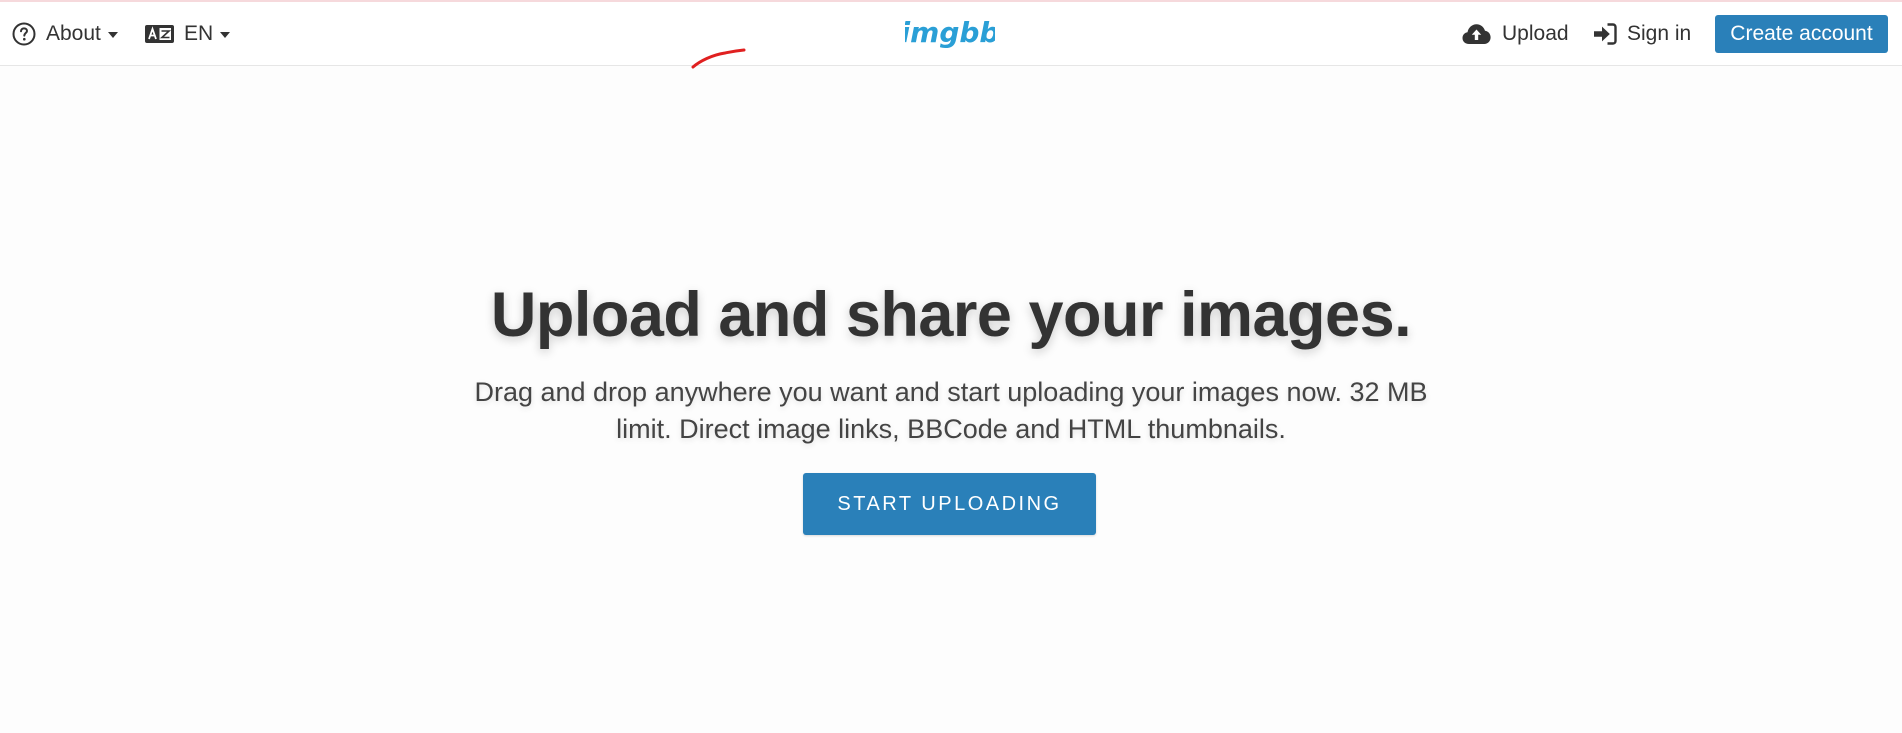 This screenshot has height=733, width=1902. What do you see at coordinates (1801, 34) in the screenshot?
I see `create-account-button: Create account` at bounding box center [1801, 34].